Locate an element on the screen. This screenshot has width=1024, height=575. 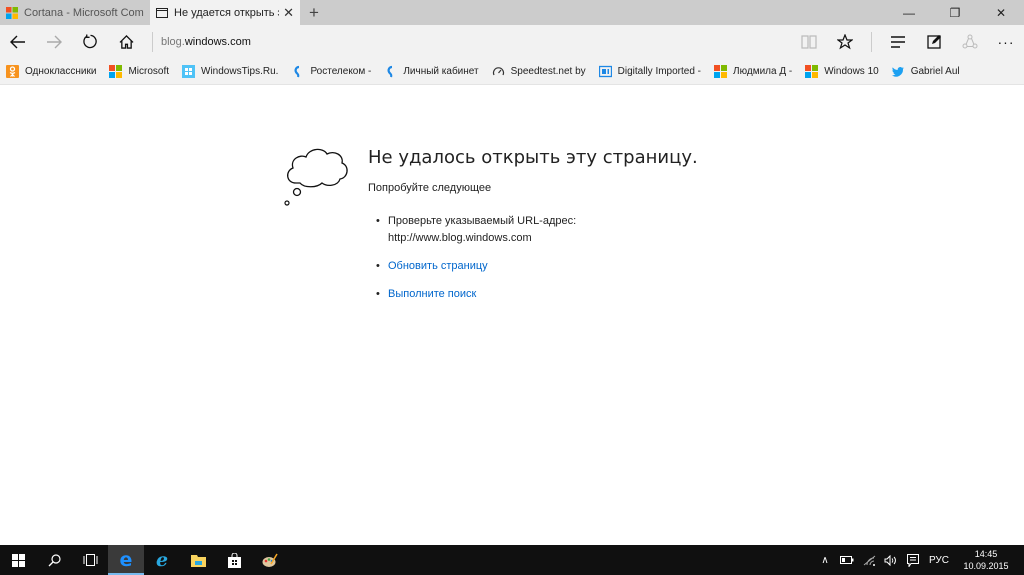
folder-icon is located at coordinates (198, 560).